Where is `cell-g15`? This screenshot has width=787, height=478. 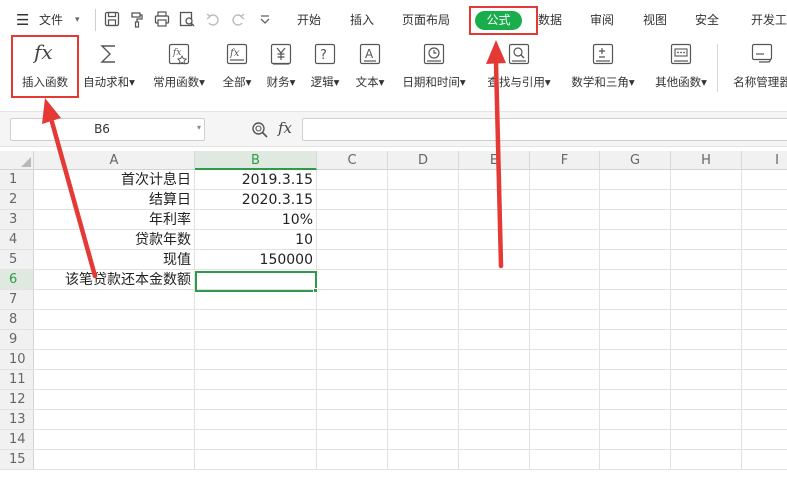 cell-g15 is located at coordinates (635, 460).